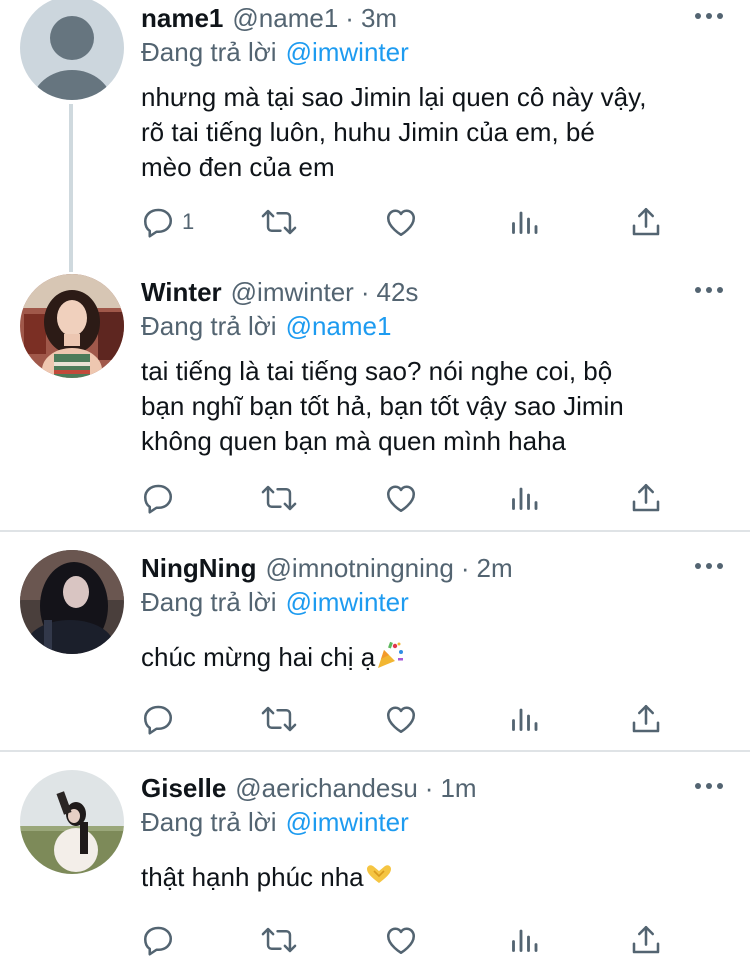  What do you see at coordinates (390, 659) in the screenshot?
I see `party-popper-icon` at bounding box center [390, 659].